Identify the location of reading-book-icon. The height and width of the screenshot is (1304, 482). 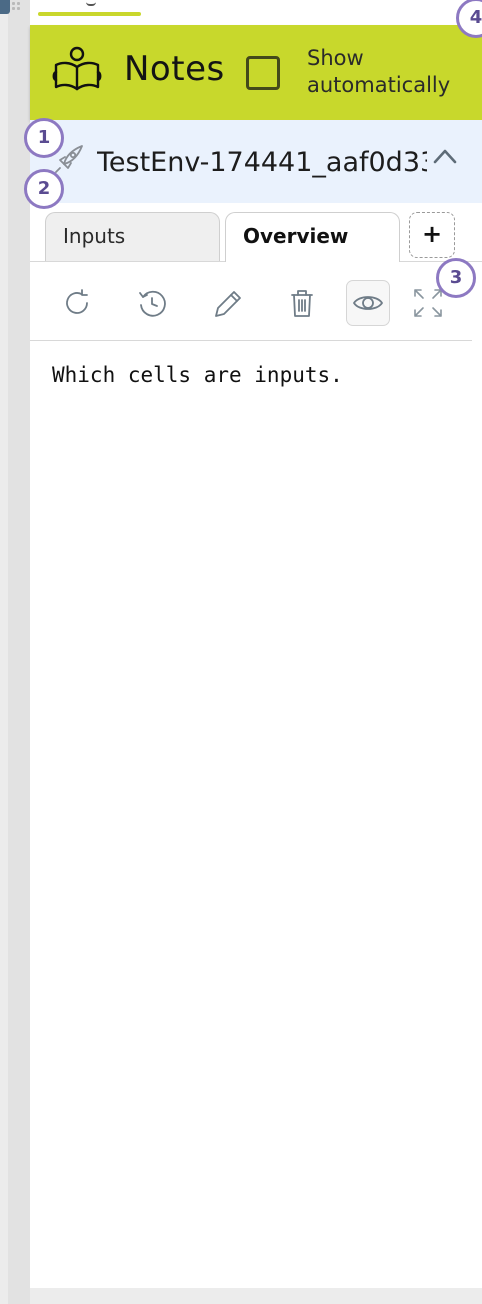
(77, 68).